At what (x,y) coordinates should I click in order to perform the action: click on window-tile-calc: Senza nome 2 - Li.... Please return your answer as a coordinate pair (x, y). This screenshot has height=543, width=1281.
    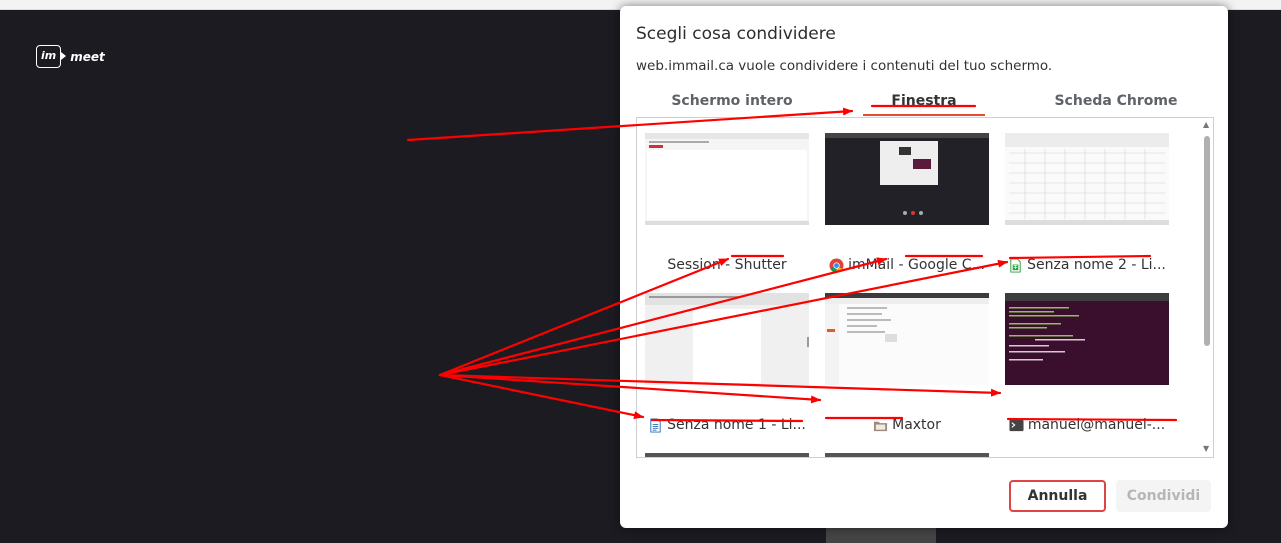
    Looking at the image, I should click on (1087, 205).